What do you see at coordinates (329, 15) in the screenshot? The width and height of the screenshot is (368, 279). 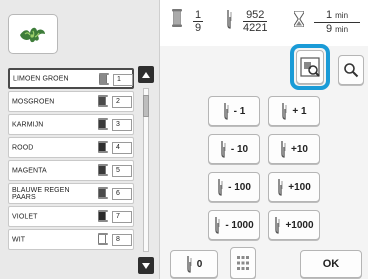 I see `time-current: 1` at bounding box center [329, 15].